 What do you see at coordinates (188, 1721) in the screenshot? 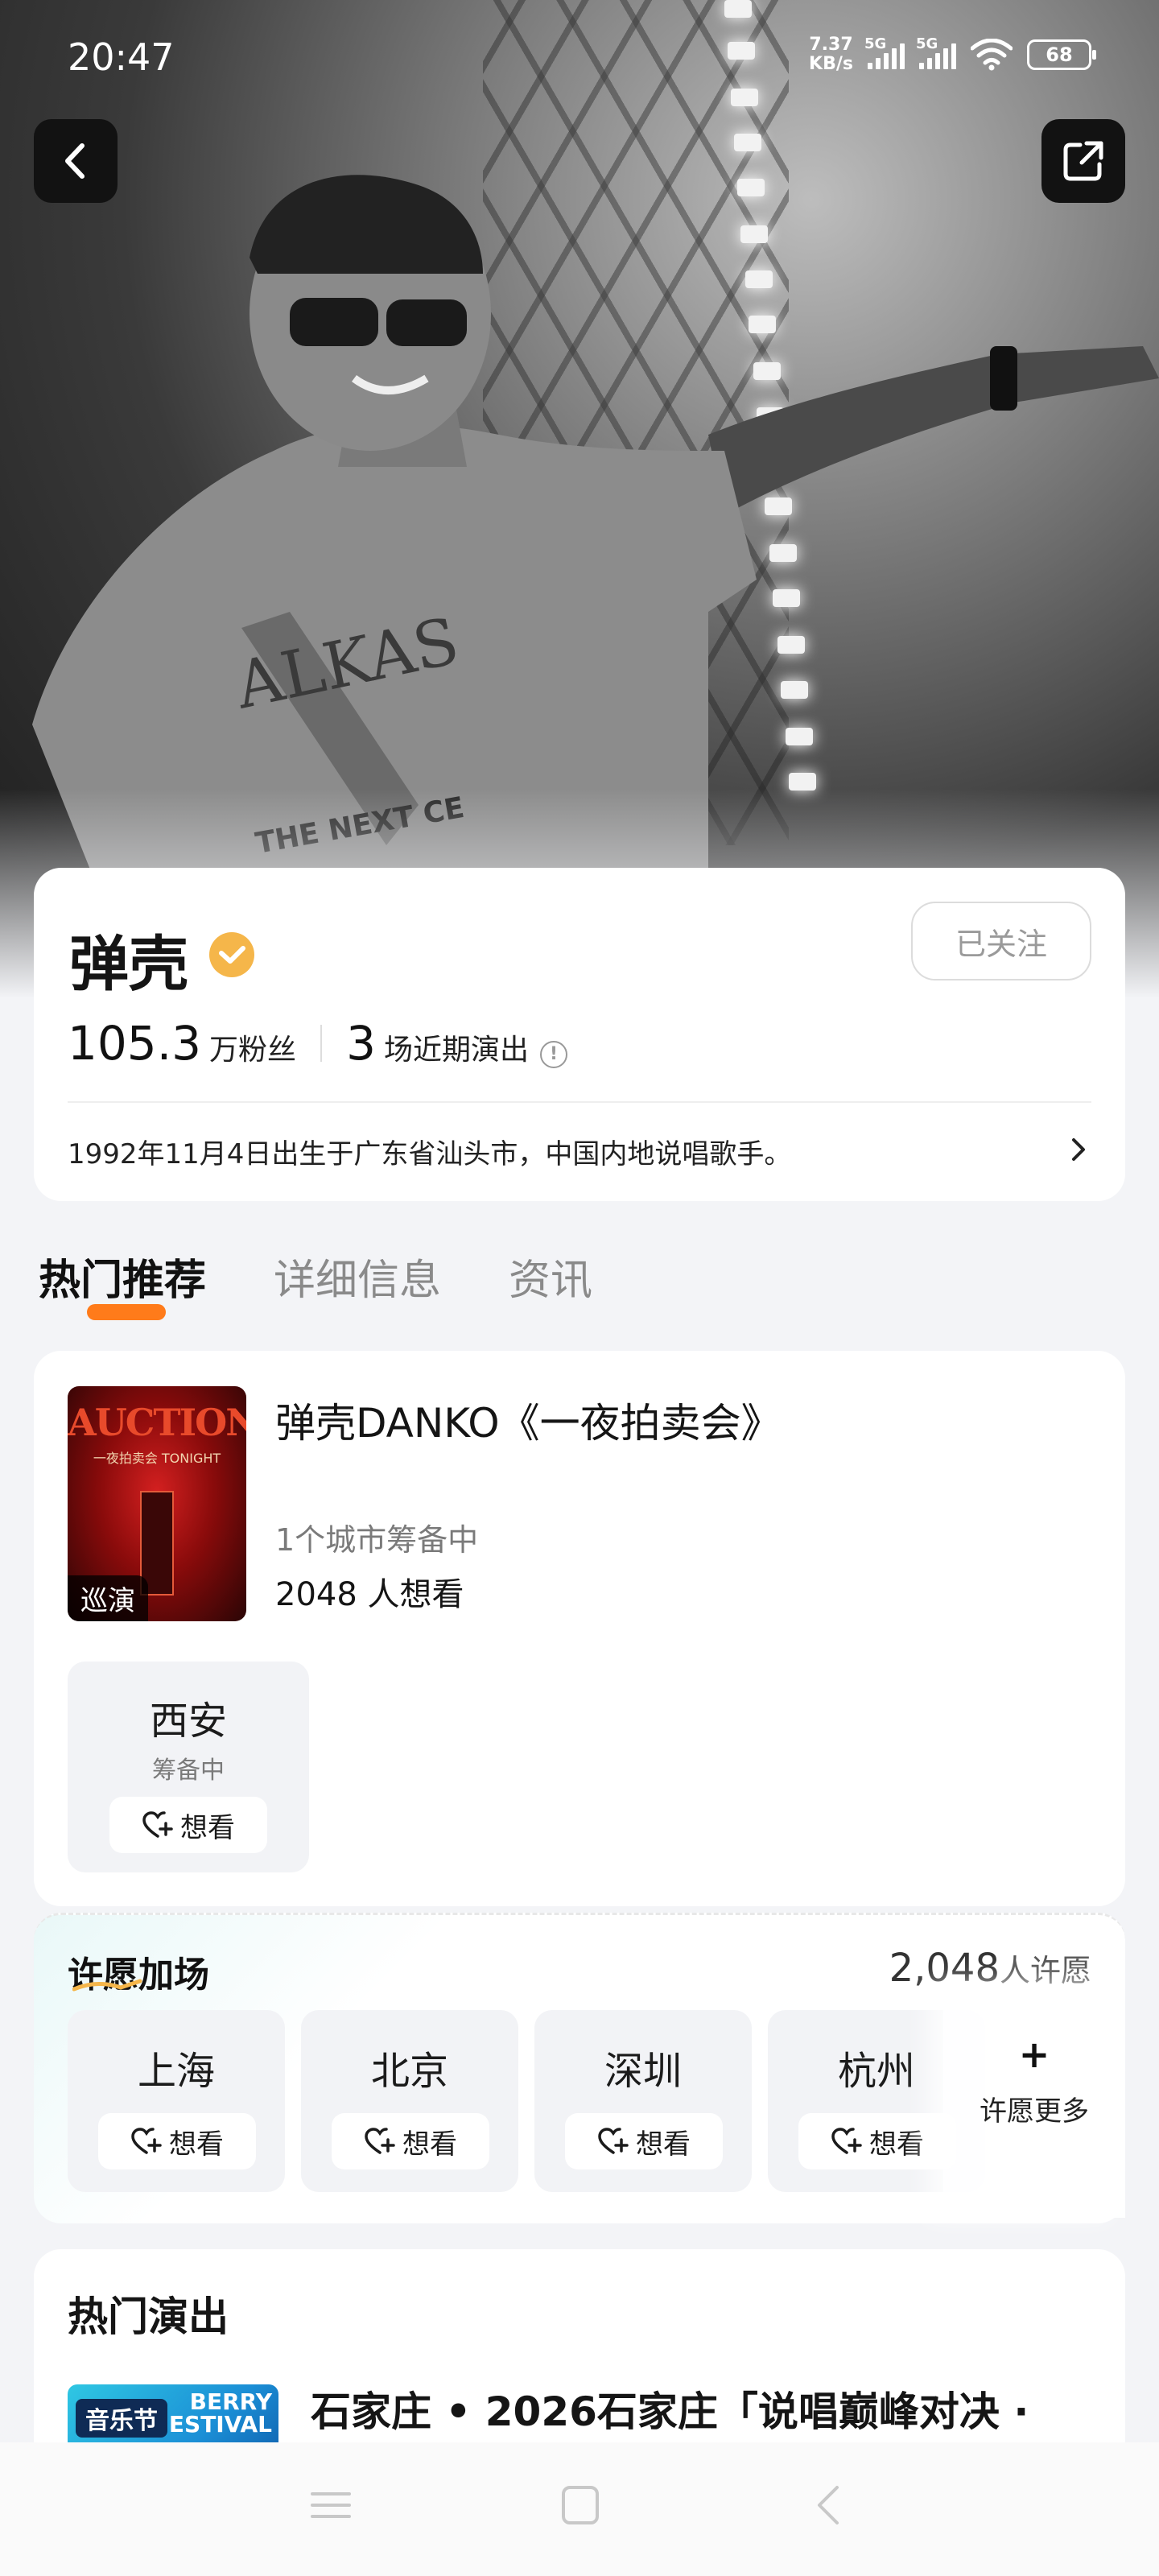
I see `city-name: 西安` at bounding box center [188, 1721].